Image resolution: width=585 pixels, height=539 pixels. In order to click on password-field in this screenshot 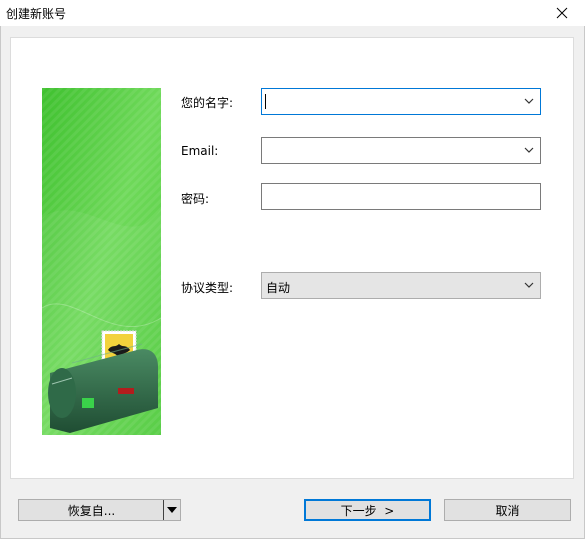, I will do `click(401, 196)`.